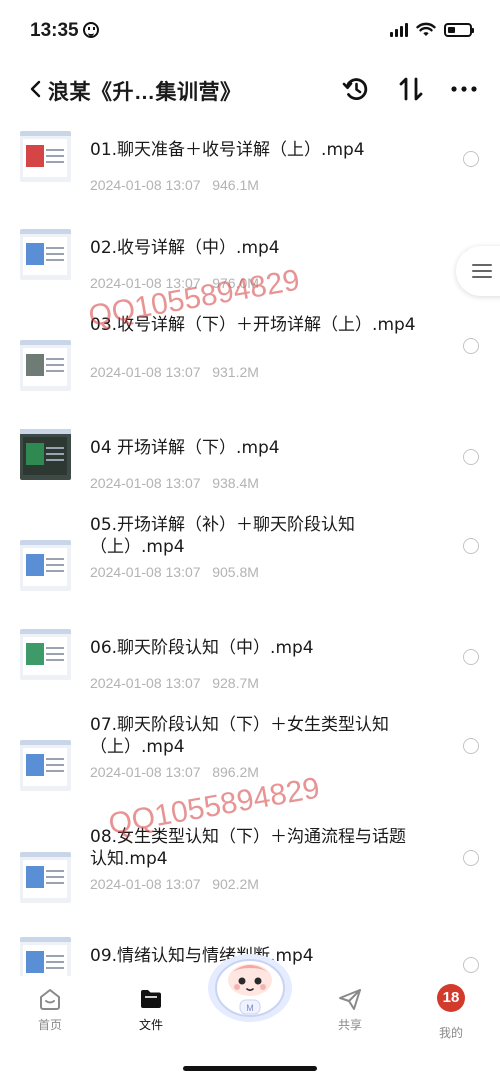 This screenshot has width=500, height=1082. Describe the element at coordinates (350, 999) in the screenshot. I see `share-icon` at that location.